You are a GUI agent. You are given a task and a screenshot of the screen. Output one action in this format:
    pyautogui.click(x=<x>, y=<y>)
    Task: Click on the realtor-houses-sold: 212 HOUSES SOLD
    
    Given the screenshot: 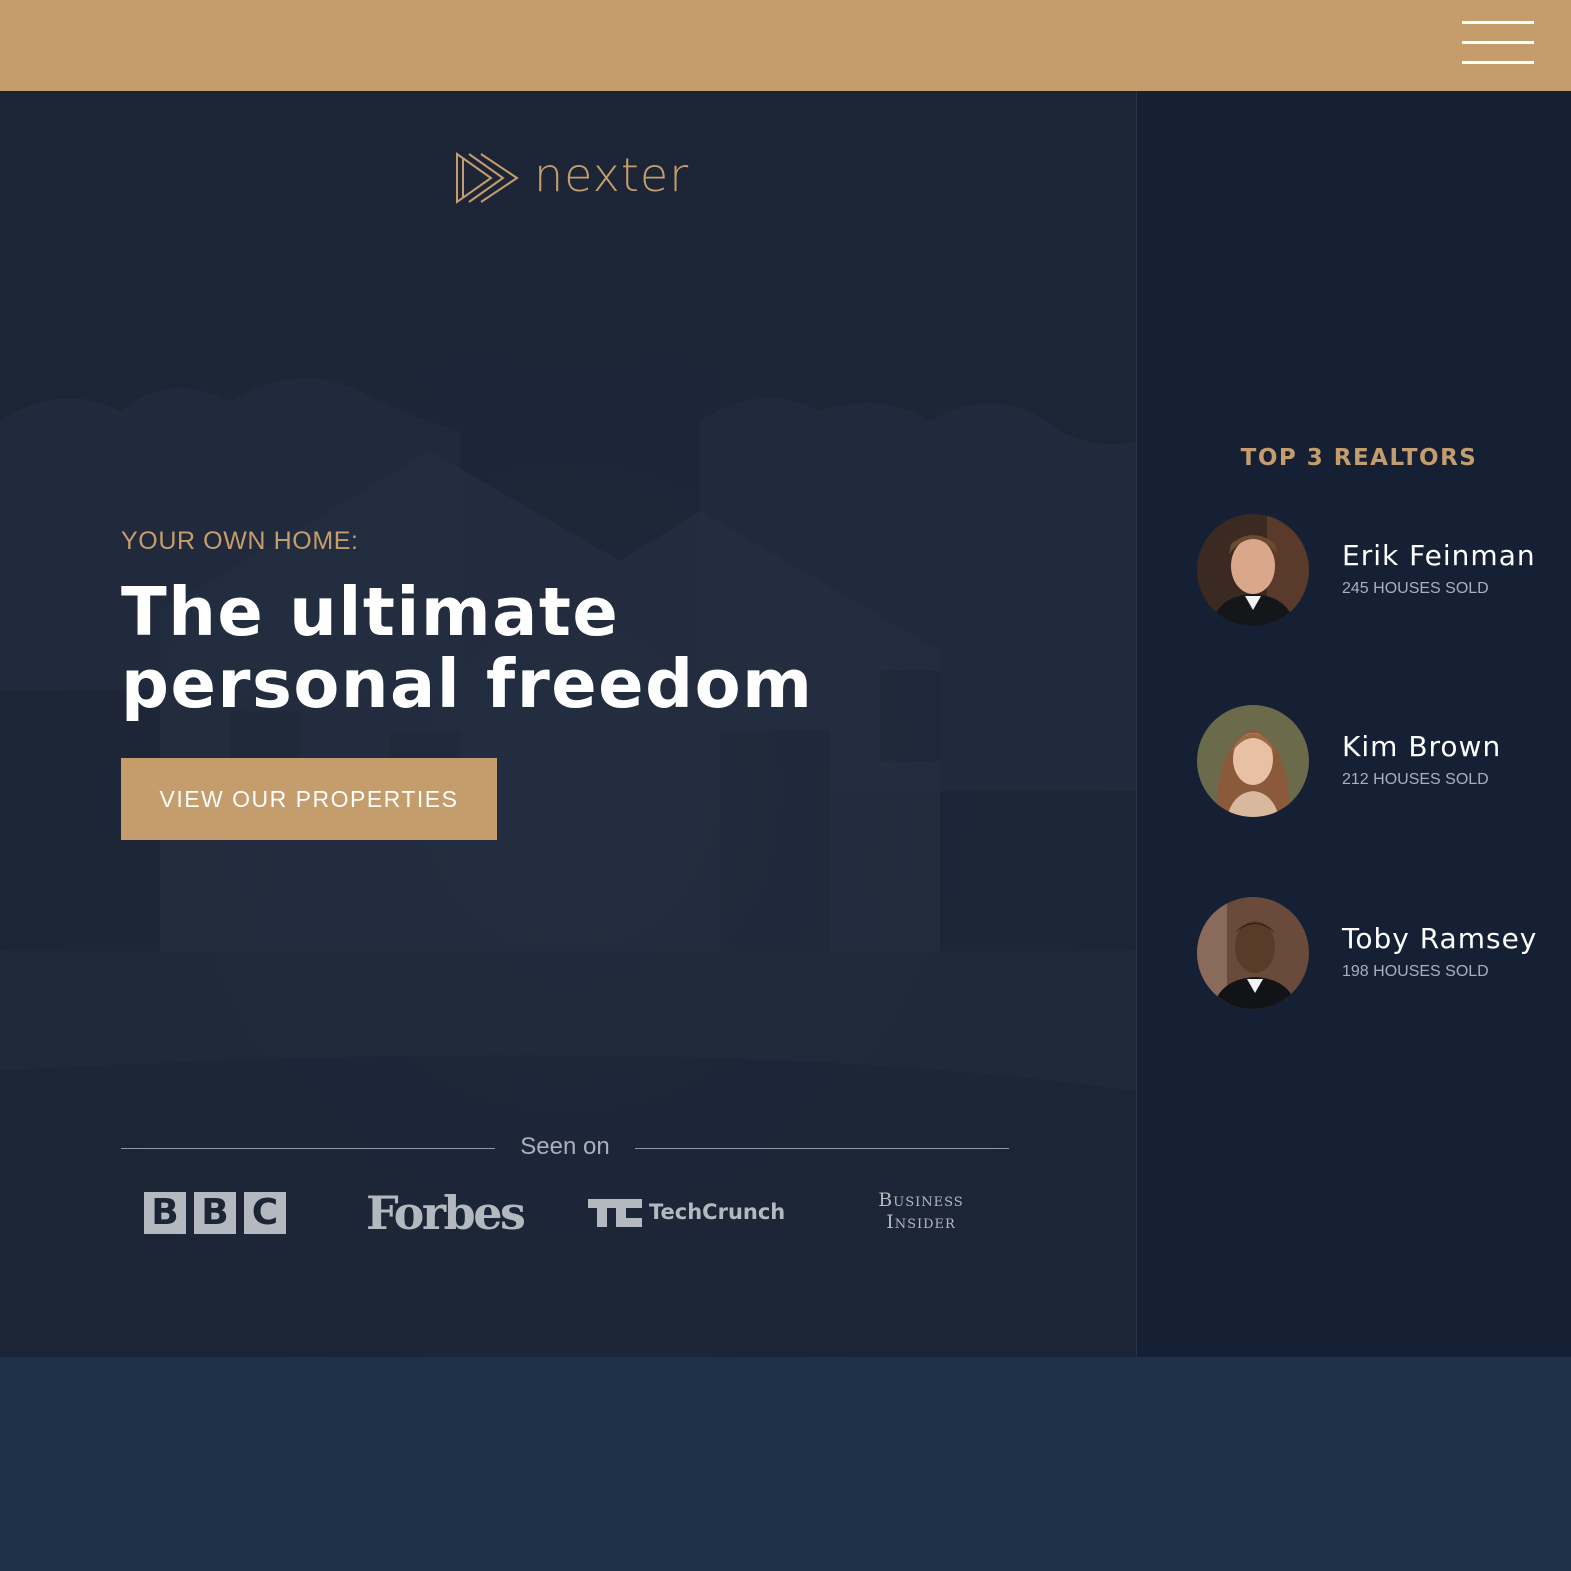 What is the action you would take?
    pyautogui.click(x=1415, y=779)
    